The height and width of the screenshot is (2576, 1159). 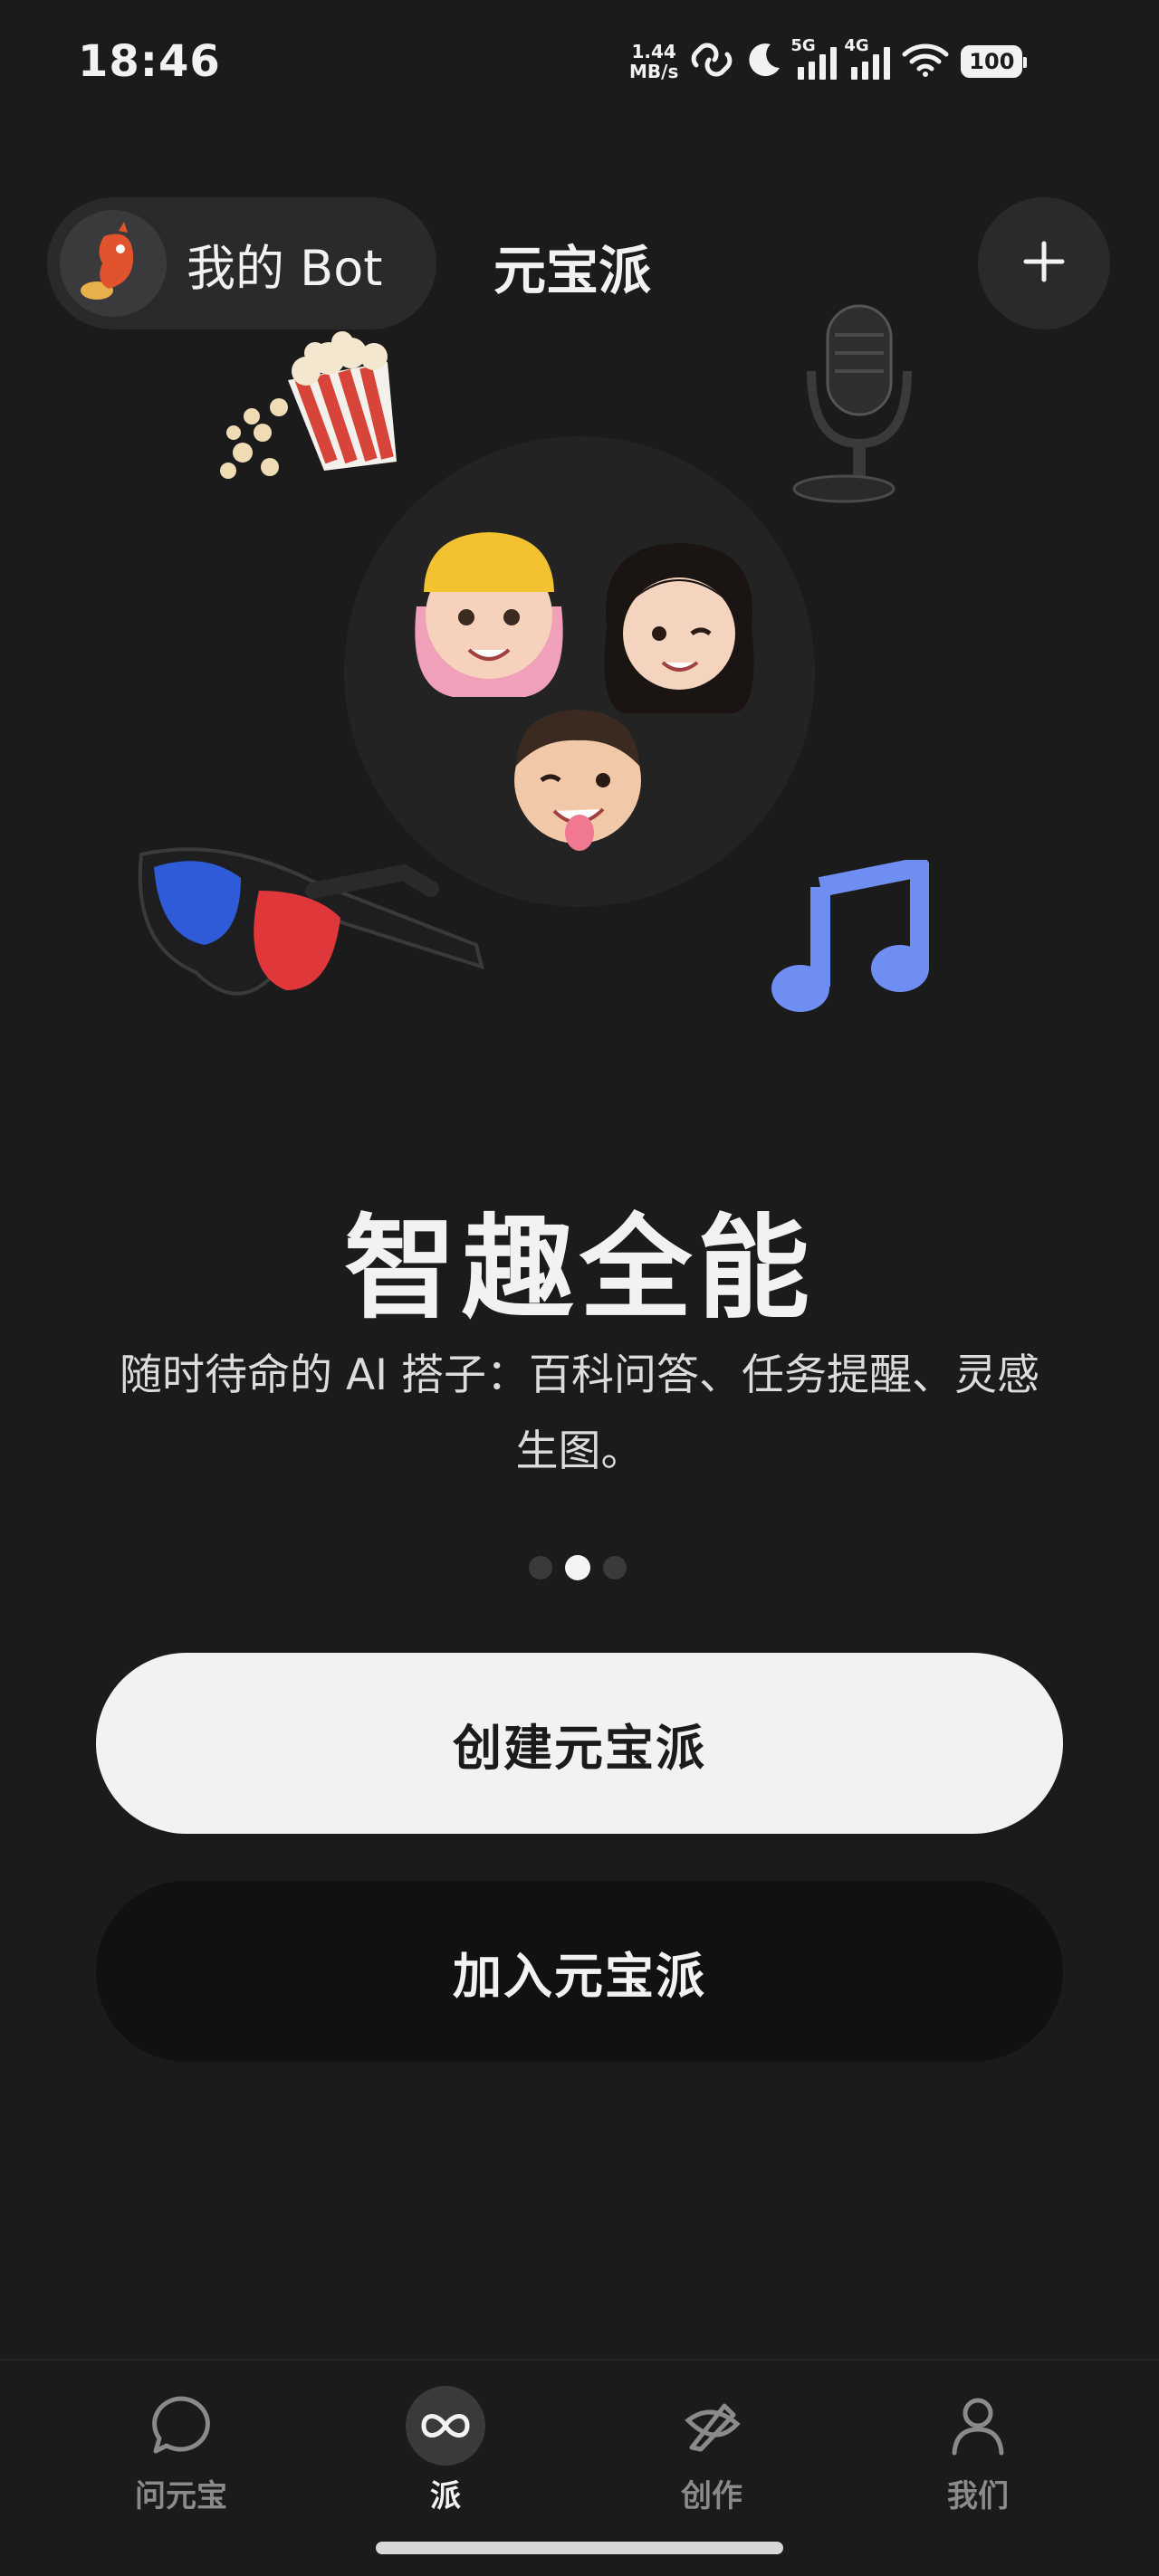 What do you see at coordinates (978, 2496) in the screenshot?
I see `nav-label-us: 我们` at bounding box center [978, 2496].